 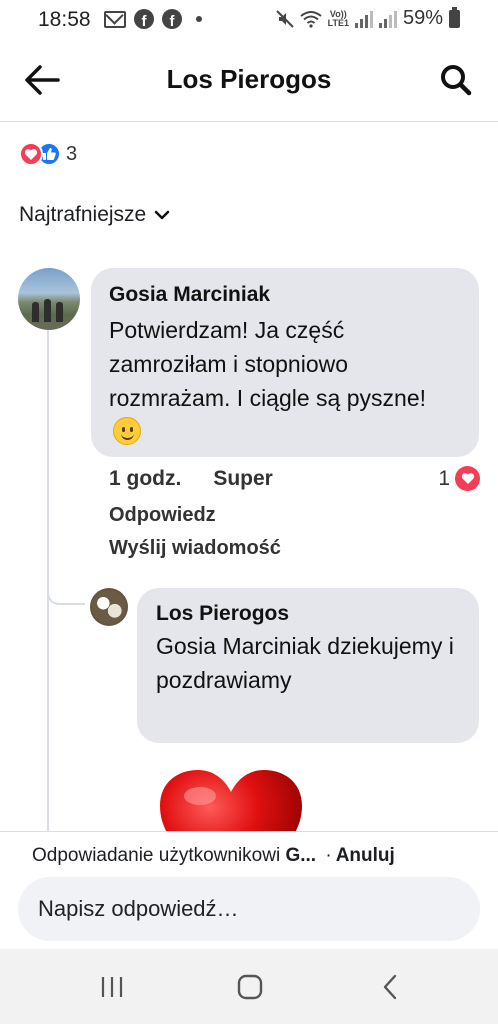 I want to click on thread-line, so click(x=48, y=582).